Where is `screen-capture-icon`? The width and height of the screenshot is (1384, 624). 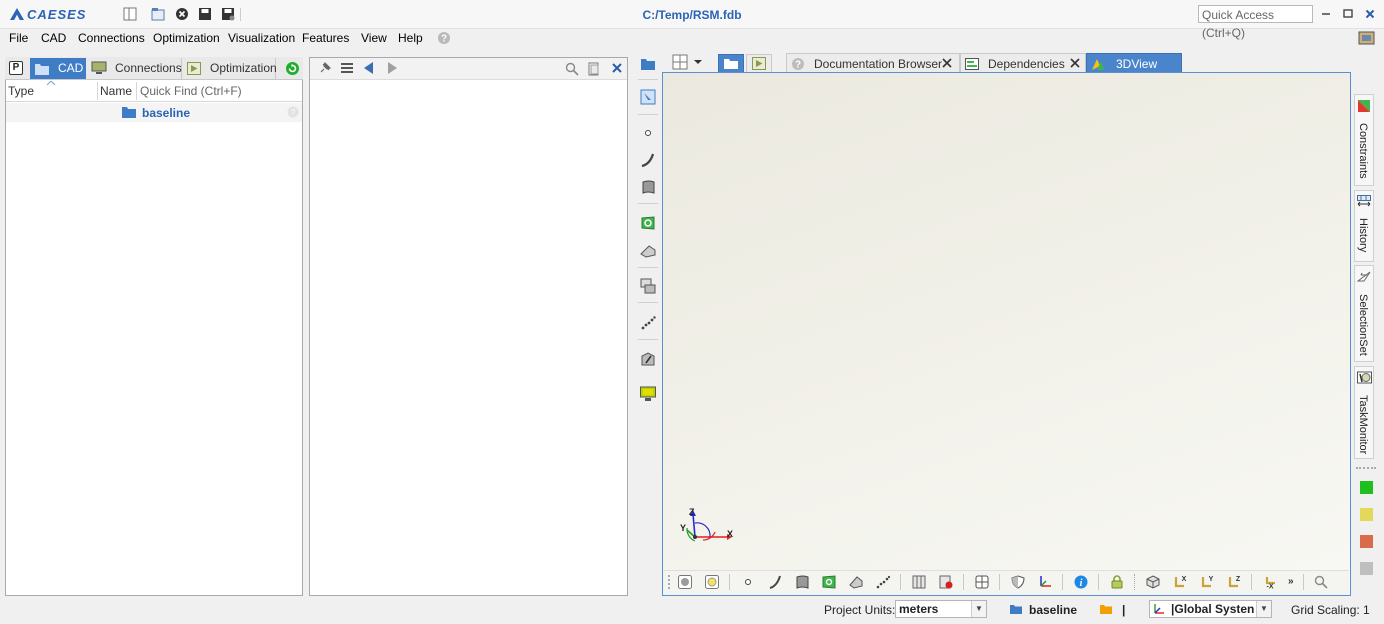 screen-capture-icon is located at coordinates (1367, 38).